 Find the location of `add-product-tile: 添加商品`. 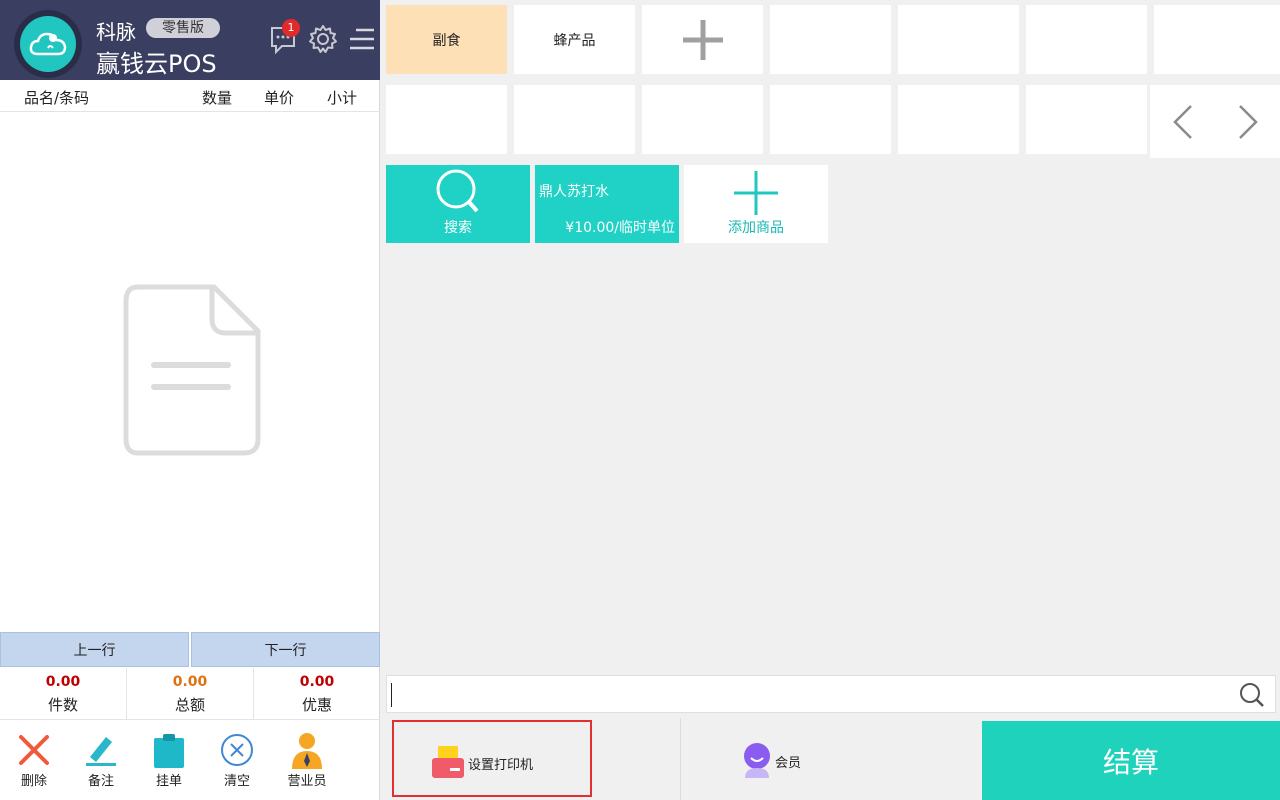

add-product-tile: 添加商品 is located at coordinates (756, 204).